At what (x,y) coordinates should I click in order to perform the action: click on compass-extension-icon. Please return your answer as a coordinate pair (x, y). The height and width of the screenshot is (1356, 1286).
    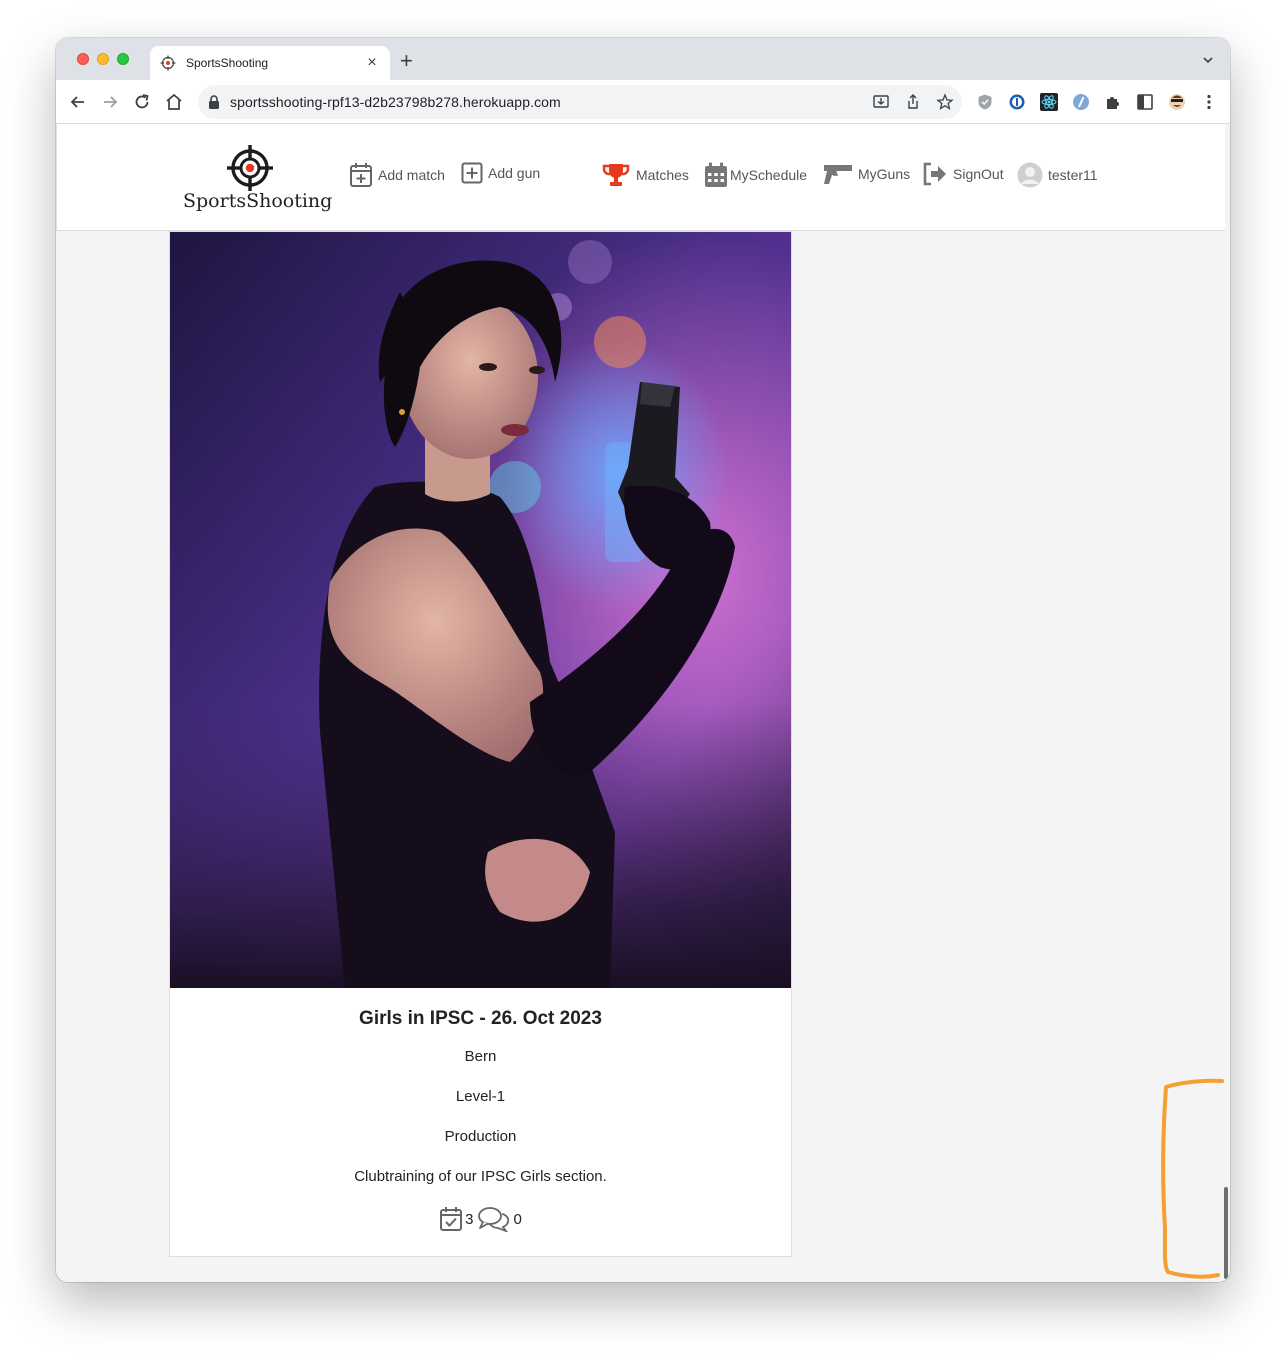
    Looking at the image, I should click on (1081, 102).